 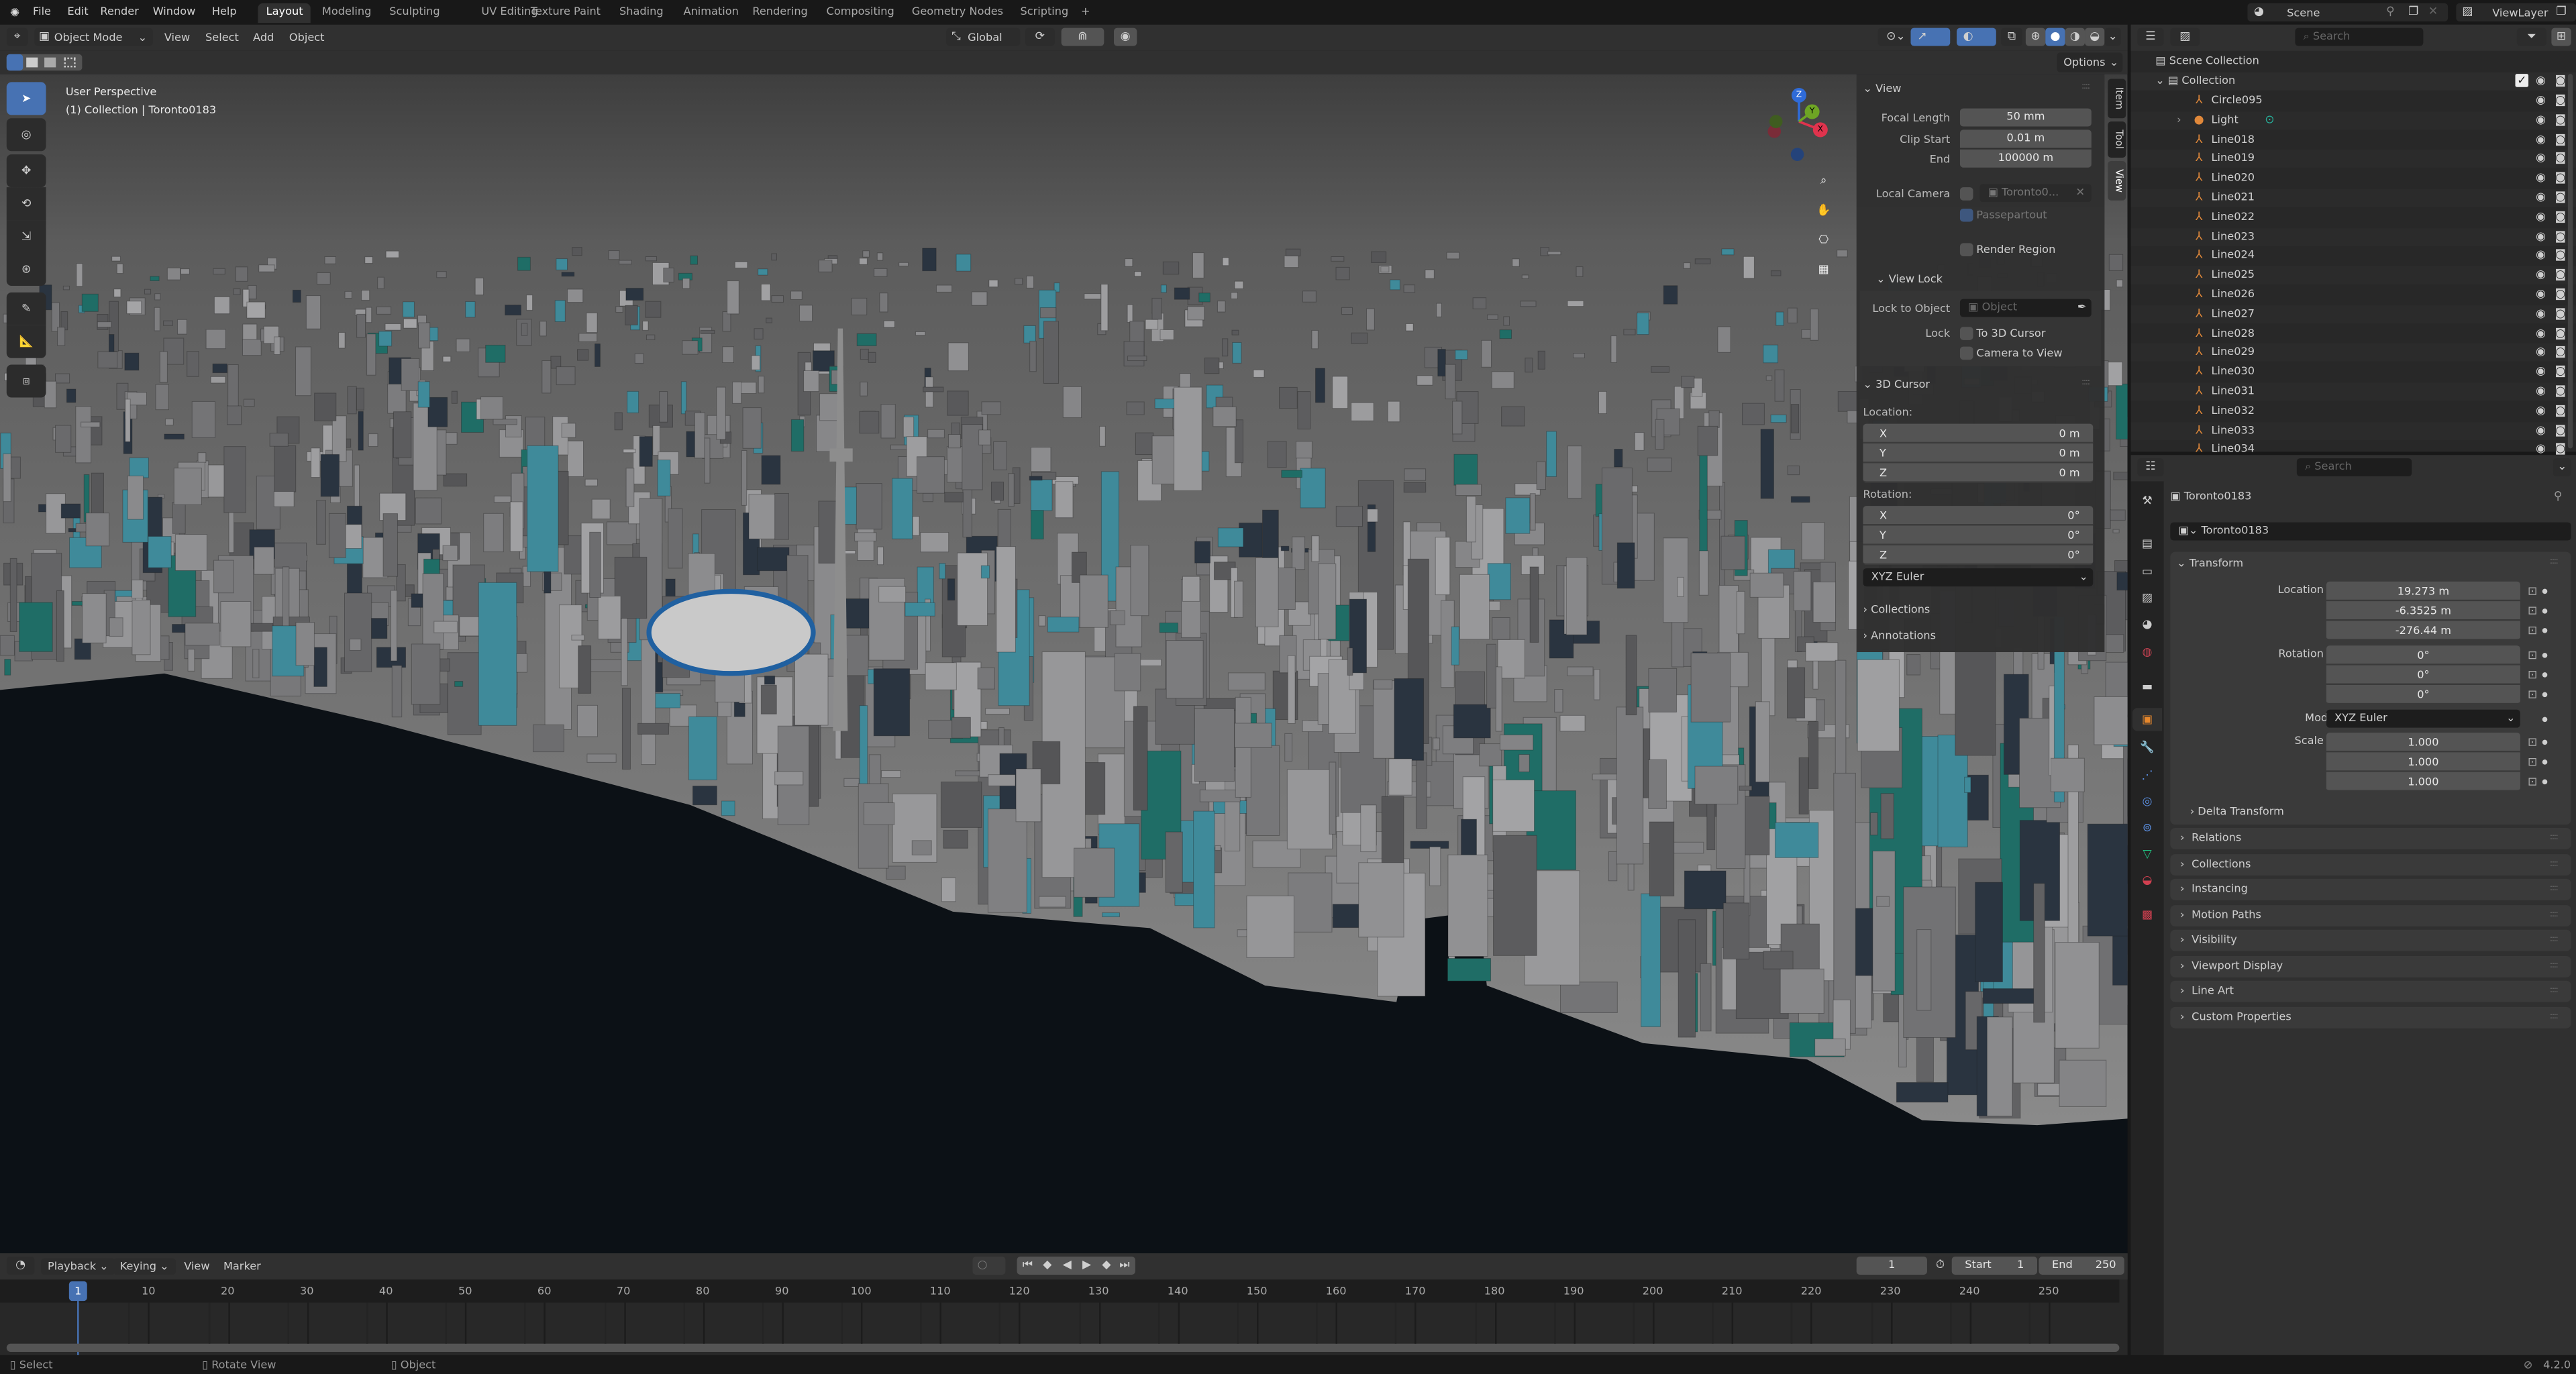 I want to click on tab-geometry-nodes: Geometry Nodes, so click(x=958, y=13).